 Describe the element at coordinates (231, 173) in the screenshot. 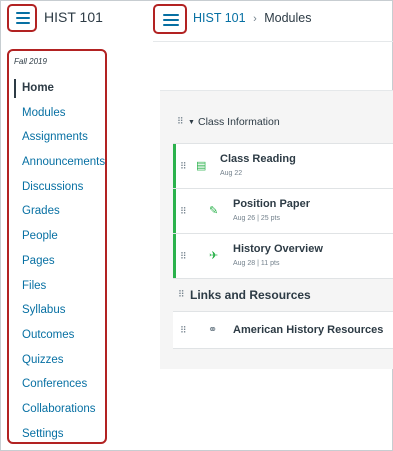

I see `module-item-meta: Aug 22` at that location.